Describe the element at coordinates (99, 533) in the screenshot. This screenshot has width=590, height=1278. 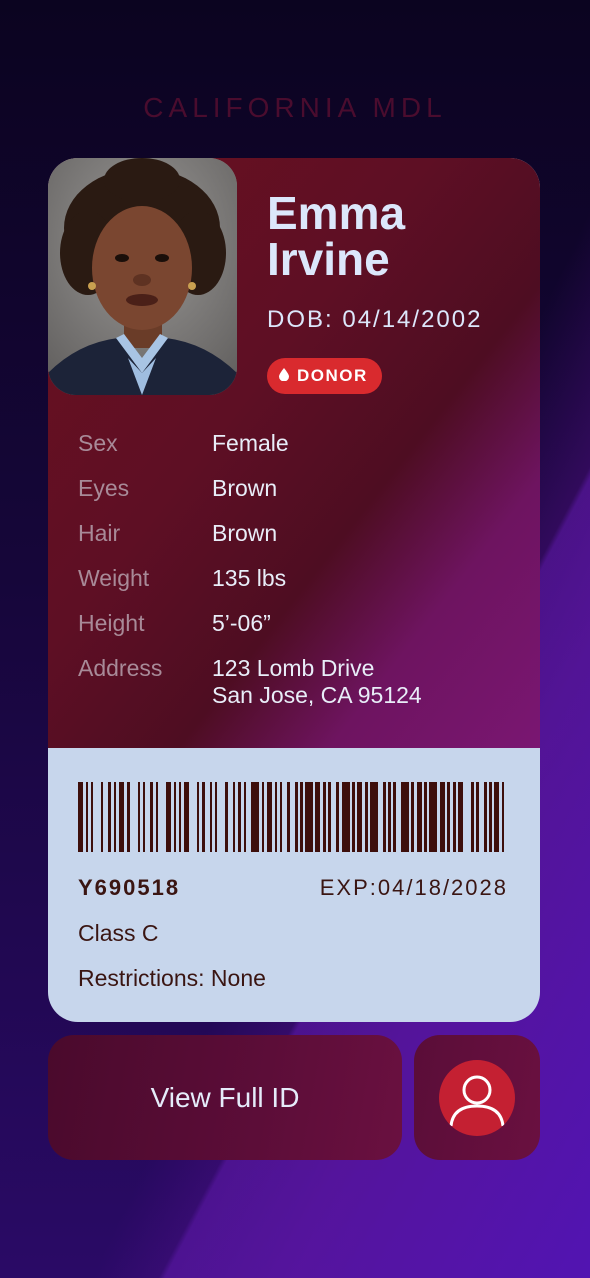
I see `detail-label: Hair` at that location.